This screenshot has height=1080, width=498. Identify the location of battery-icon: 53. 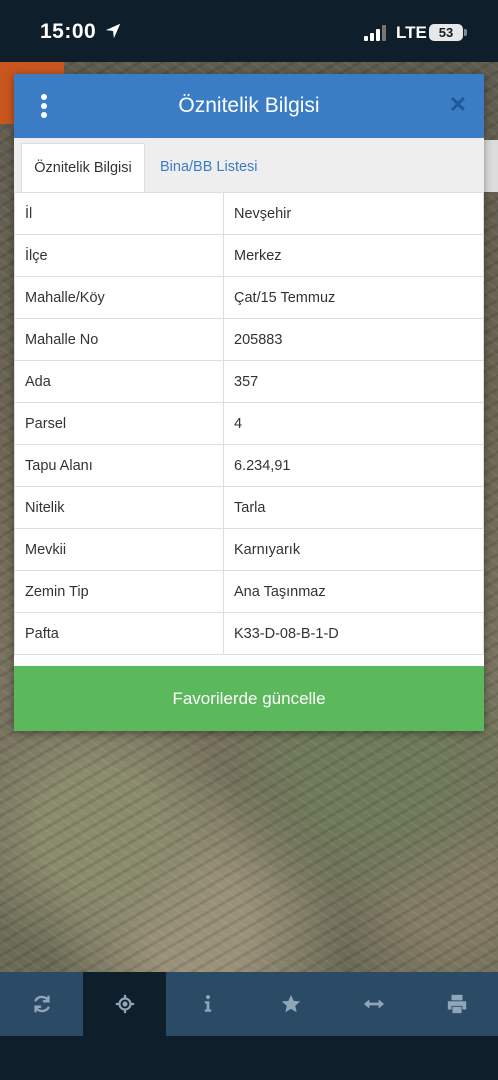
(446, 32).